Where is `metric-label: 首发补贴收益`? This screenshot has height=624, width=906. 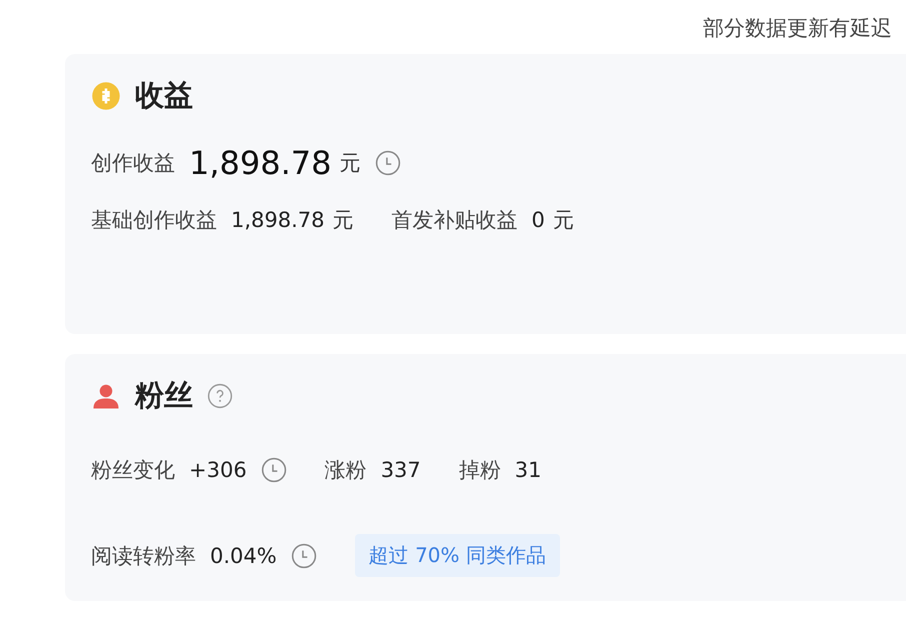
metric-label: 首发补贴收益 is located at coordinates (455, 220).